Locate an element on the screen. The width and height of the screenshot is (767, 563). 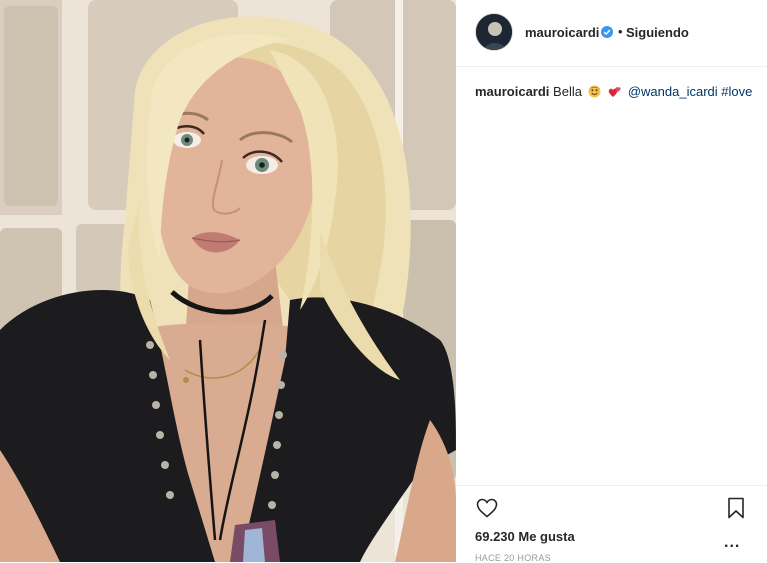
bookmark-icon is located at coordinates (736, 508).